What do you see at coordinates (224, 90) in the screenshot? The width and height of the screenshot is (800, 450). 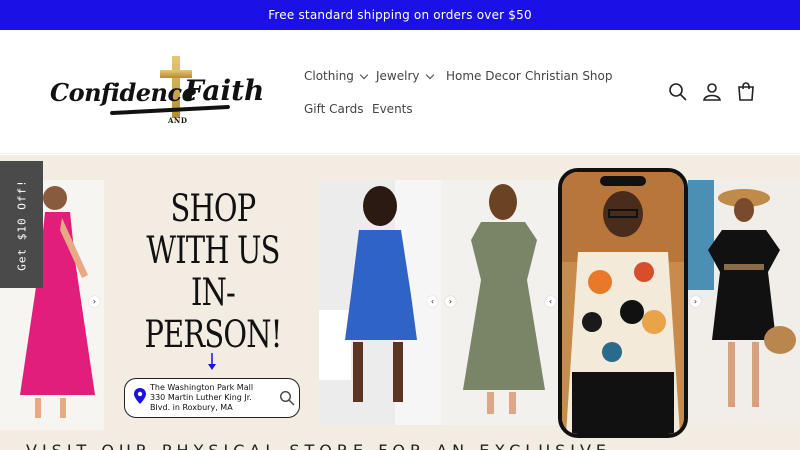 I see `logo-word-faith: Faith` at bounding box center [224, 90].